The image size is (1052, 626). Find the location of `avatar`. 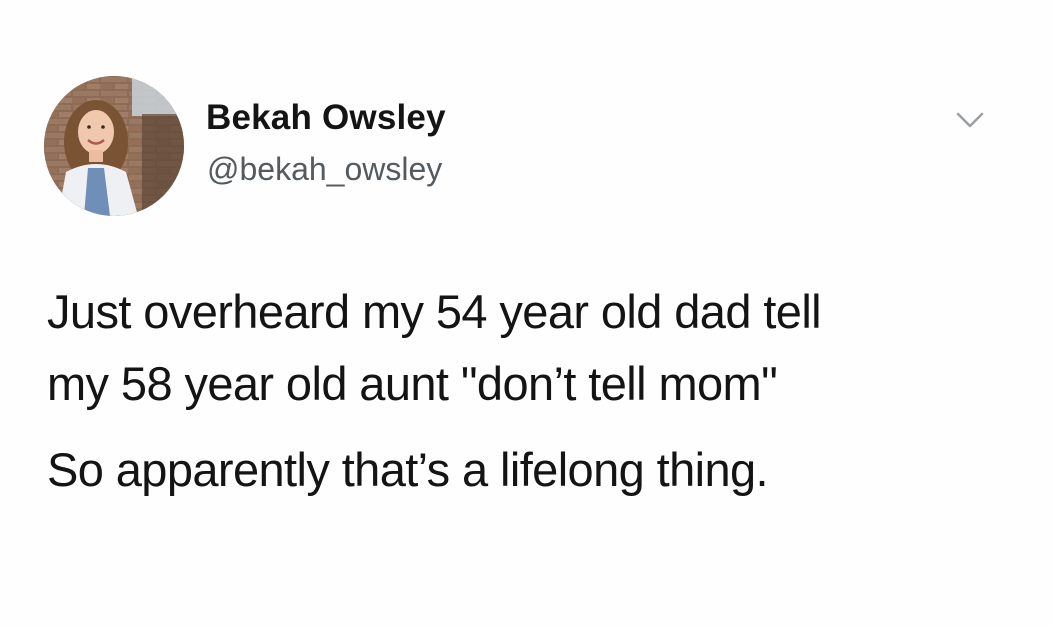

avatar is located at coordinates (114, 146).